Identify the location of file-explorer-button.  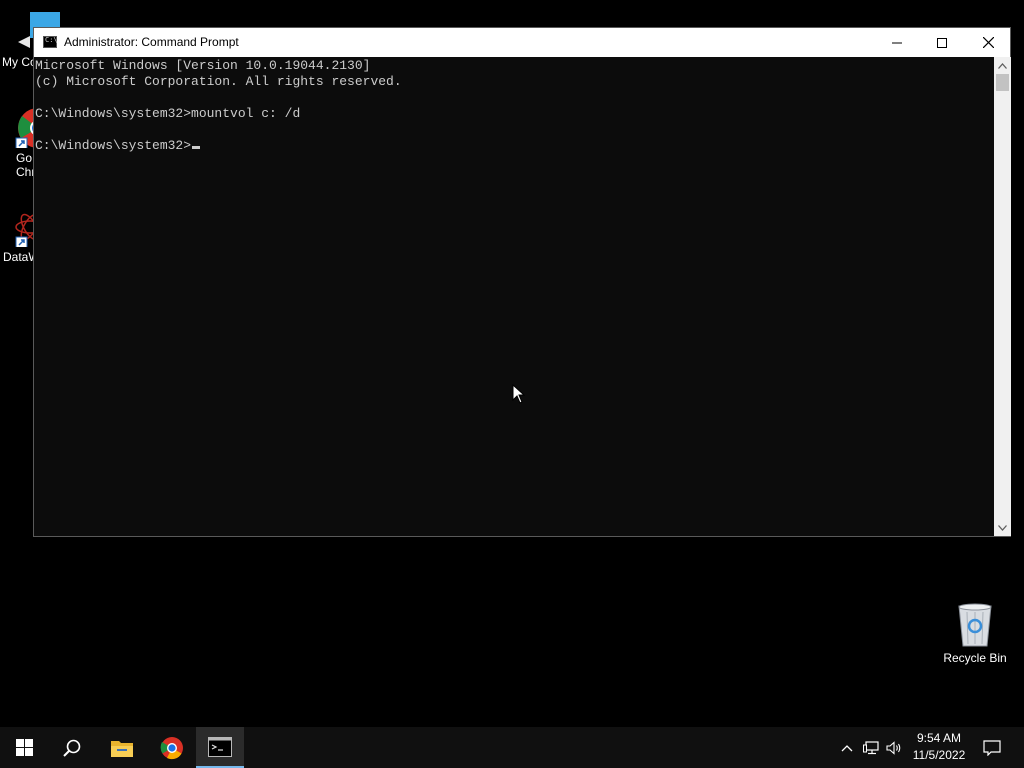
(122, 747).